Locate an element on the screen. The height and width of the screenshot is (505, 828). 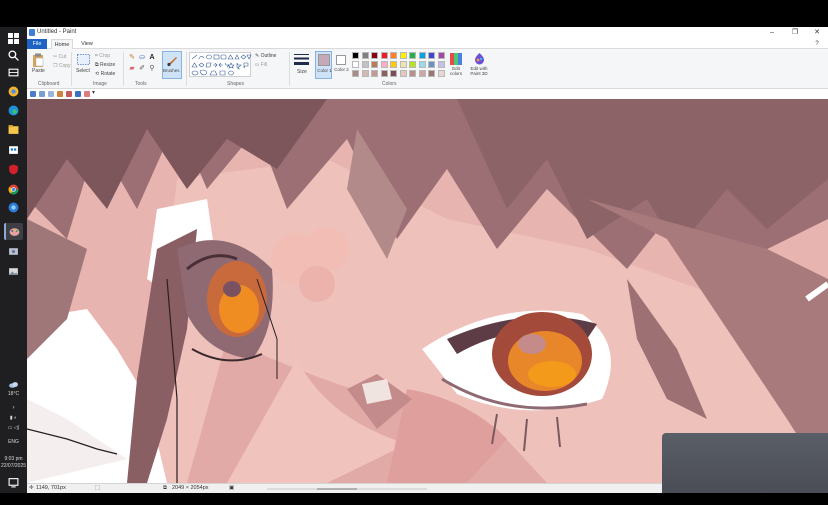
shapes-gallery is located at coordinates (220, 64).